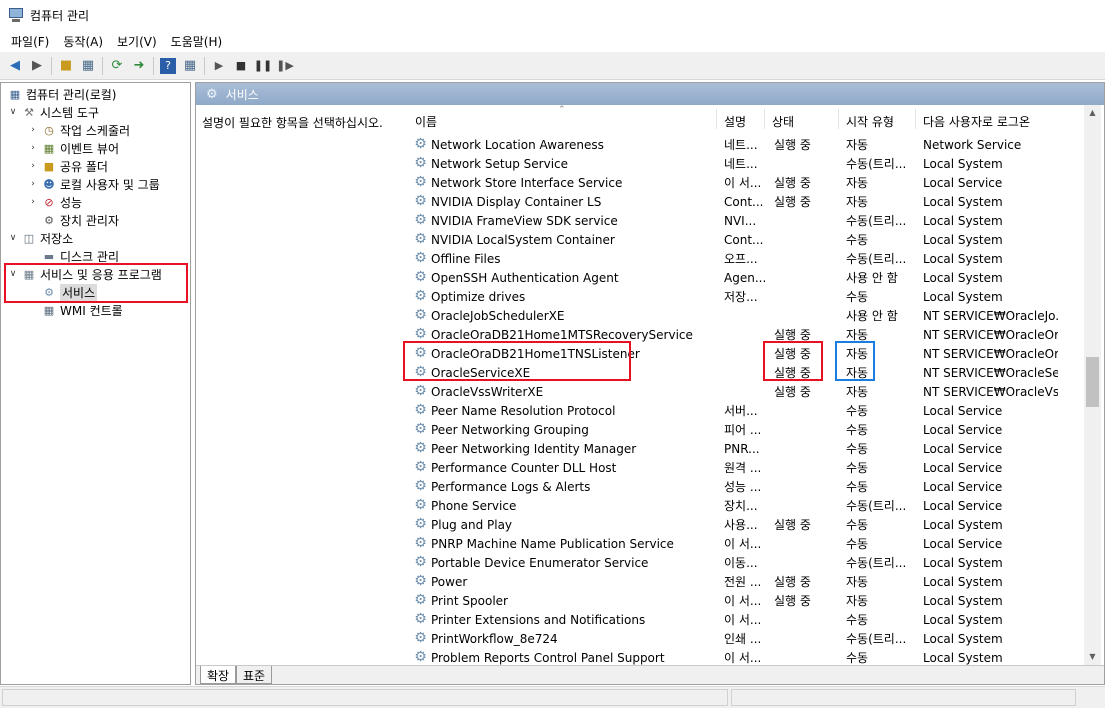 This screenshot has height=708, width=1105. What do you see at coordinates (219, 66) in the screenshot?
I see `start-icon: ▶` at bounding box center [219, 66].